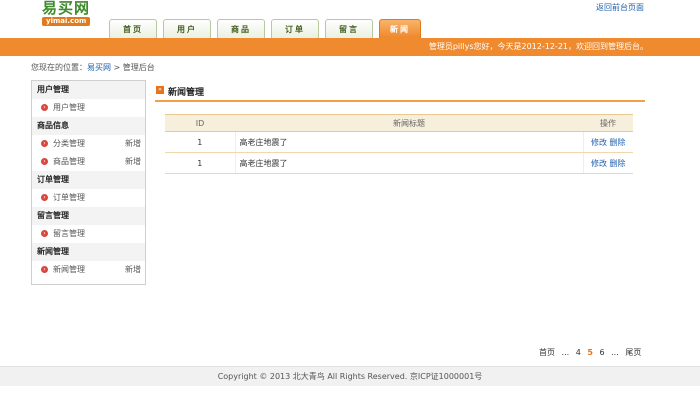  What do you see at coordinates (160, 90) in the screenshot?
I see `panel-arrow-icon: »` at bounding box center [160, 90].